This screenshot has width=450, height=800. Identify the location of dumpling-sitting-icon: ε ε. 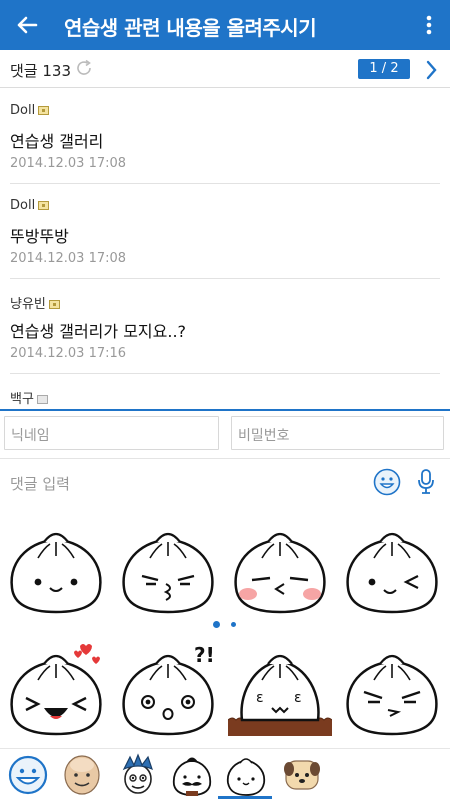
(280, 690).